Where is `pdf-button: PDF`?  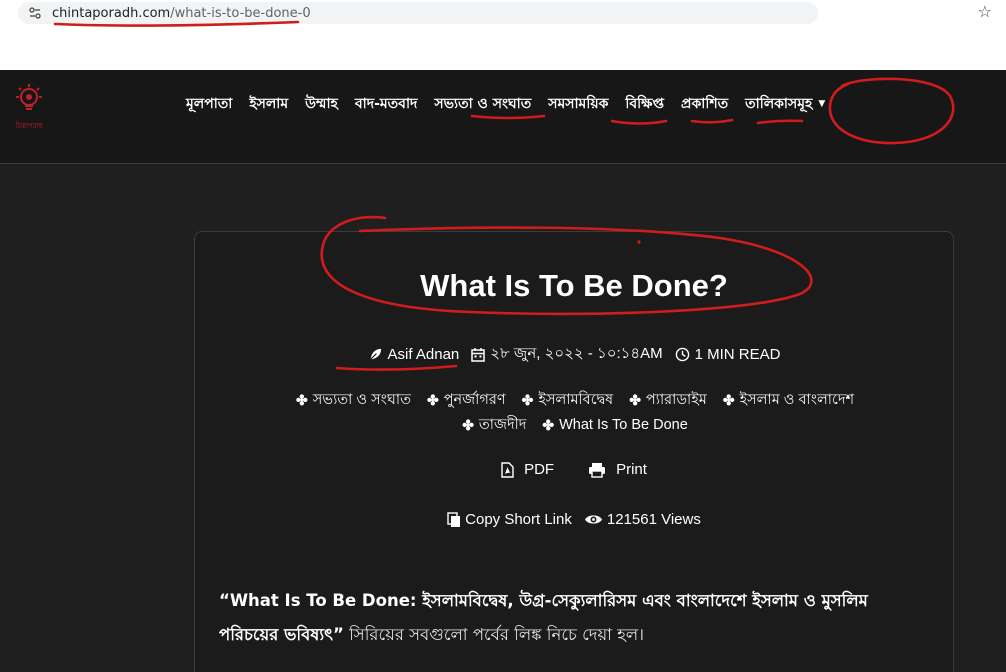
pdf-button: PDF is located at coordinates (527, 469).